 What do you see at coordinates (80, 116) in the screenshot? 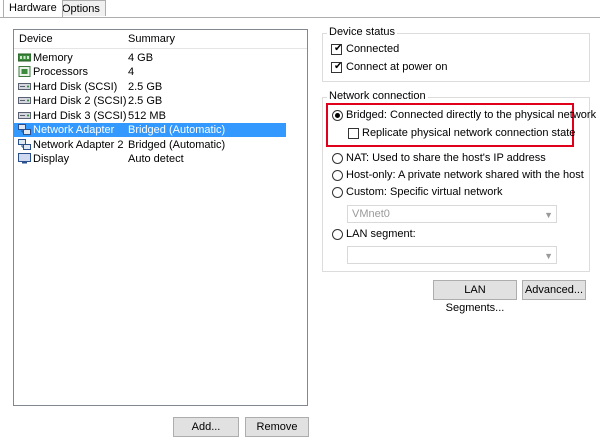
I see `device-name: Hard Disk 3 (SCSI)` at bounding box center [80, 116].